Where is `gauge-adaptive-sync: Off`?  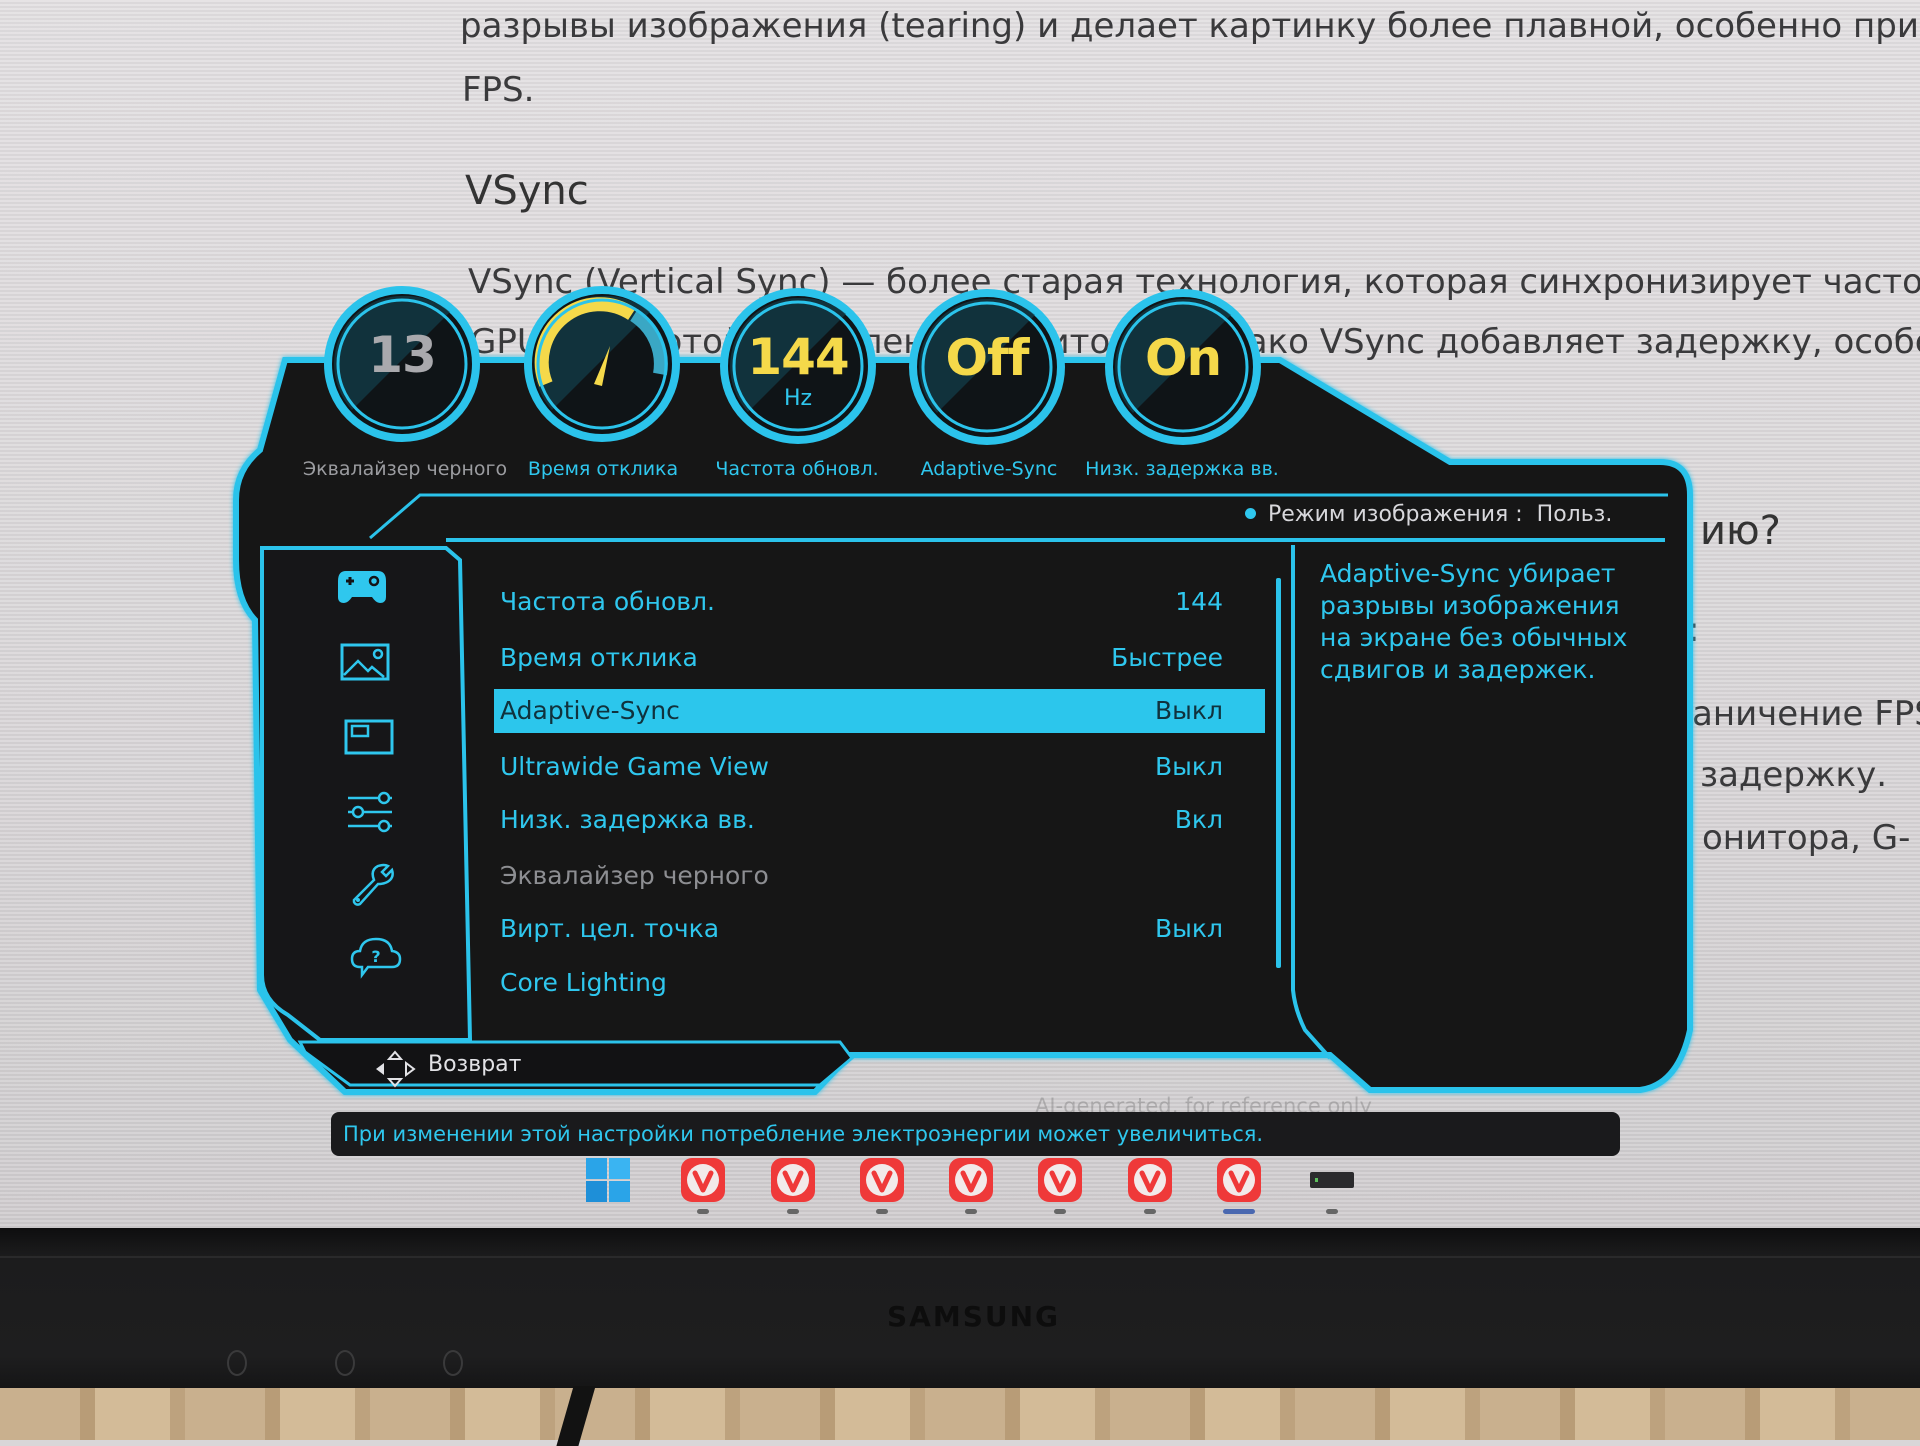 gauge-adaptive-sync: Off is located at coordinates (987, 367).